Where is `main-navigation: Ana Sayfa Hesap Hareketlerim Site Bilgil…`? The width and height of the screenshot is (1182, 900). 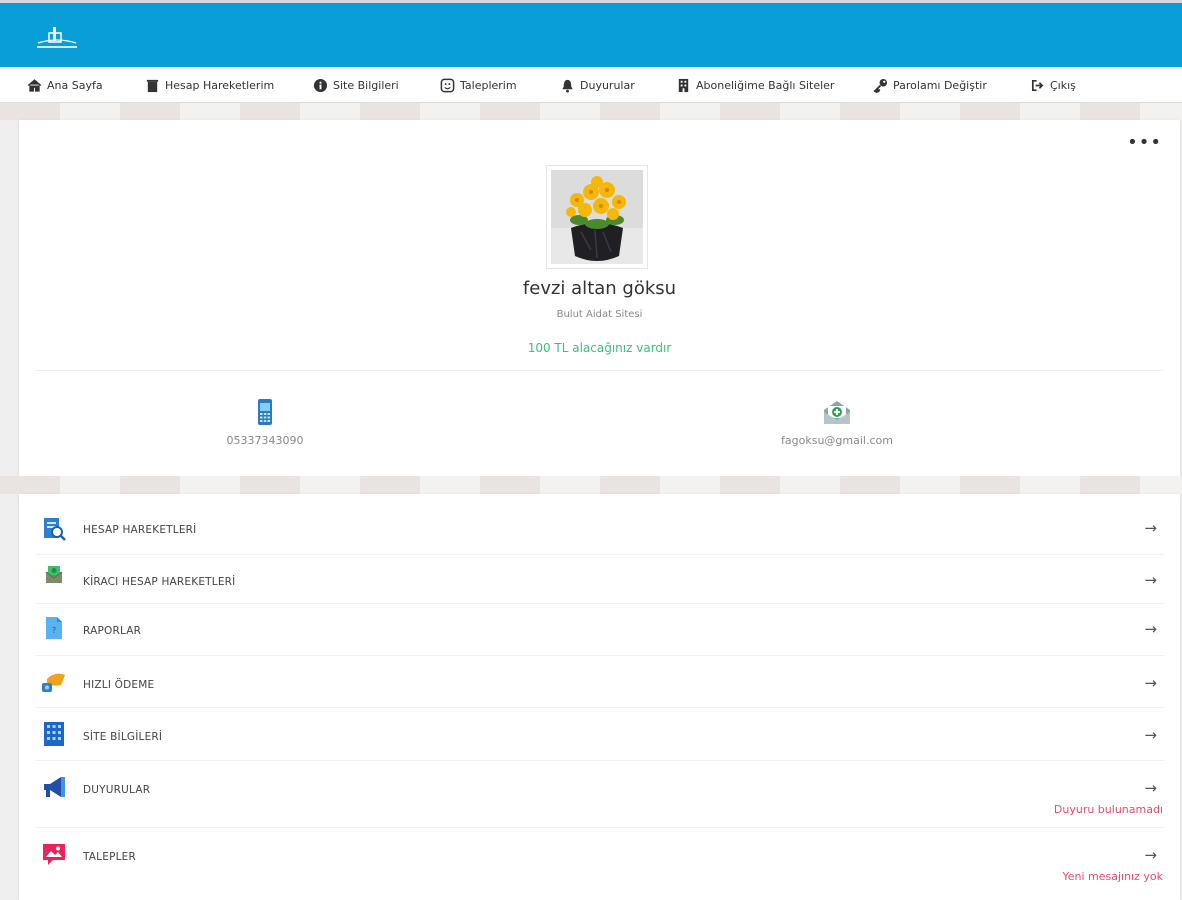 main-navigation: Ana Sayfa Hesap Hareketlerim Site Bilgil… is located at coordinates (591, 85).